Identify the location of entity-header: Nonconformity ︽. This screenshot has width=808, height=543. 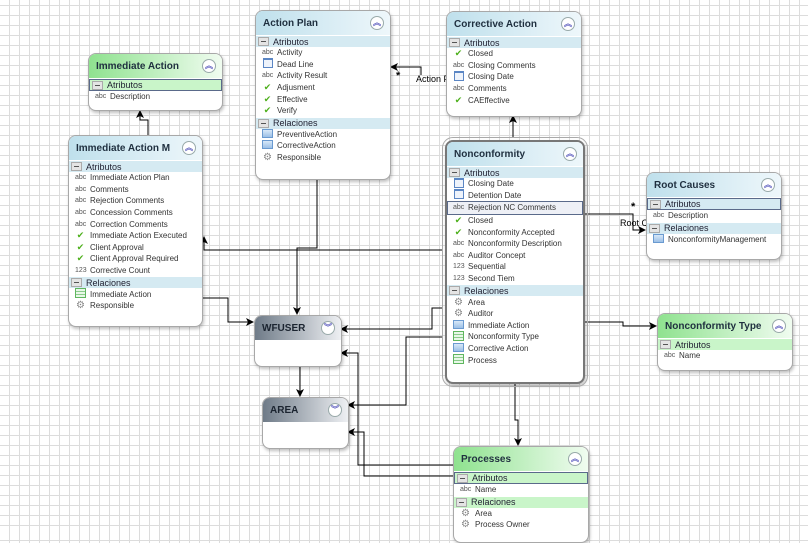
(515, 154).